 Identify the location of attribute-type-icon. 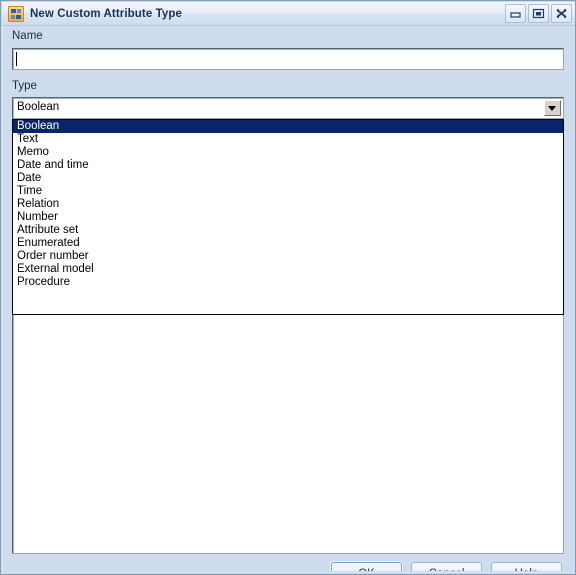
(16, 13).